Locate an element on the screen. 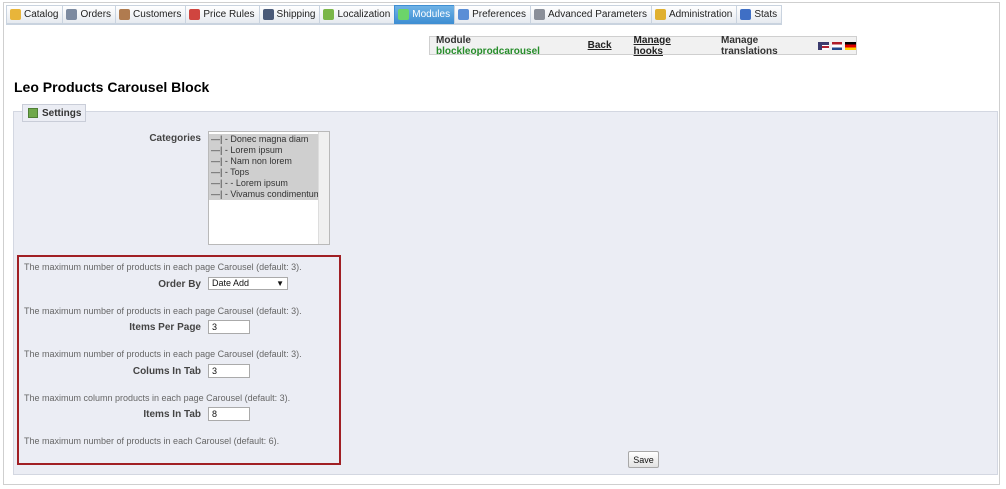 This screenshot has width=1006, height=489. puzzle-icon is located at coordinates (404, 14).